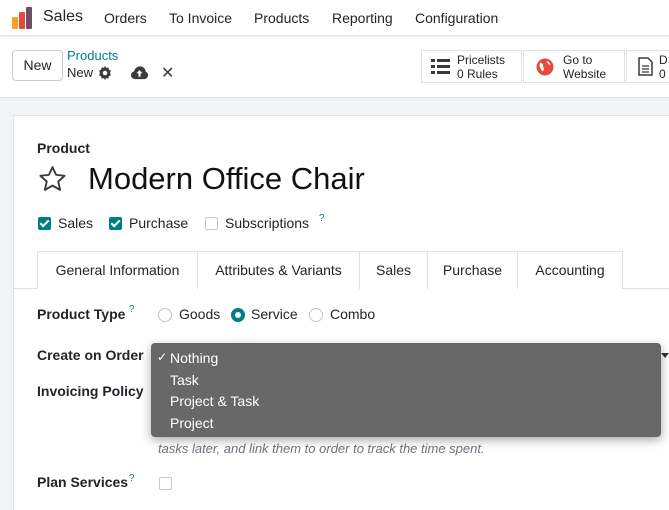  I want to click on document-icon, so click(645, 66).